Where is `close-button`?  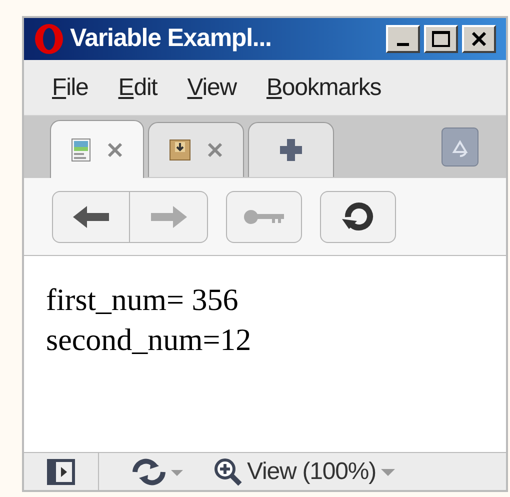 close-button is located at coordinates (479, 39).